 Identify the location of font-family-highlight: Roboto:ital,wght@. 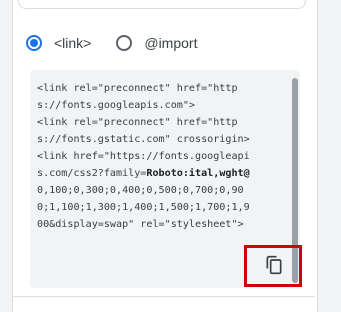
(198, 173).